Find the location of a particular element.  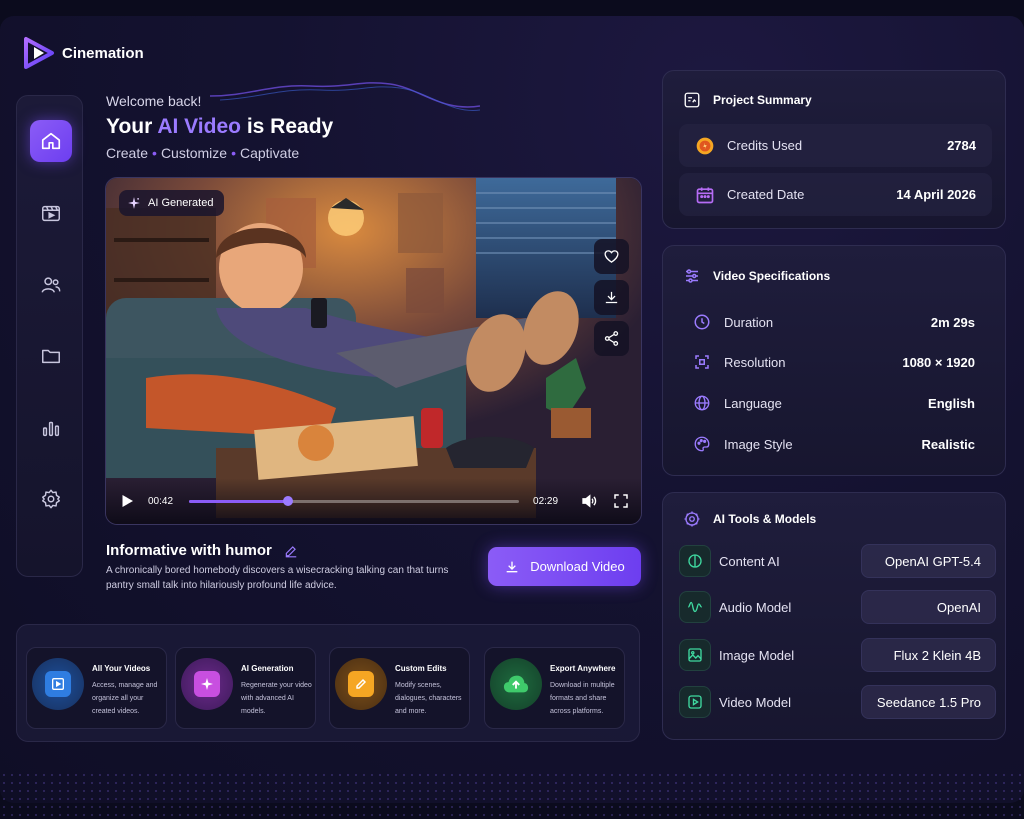

download-video-button: Download Video is located at coordinates (564, 566).